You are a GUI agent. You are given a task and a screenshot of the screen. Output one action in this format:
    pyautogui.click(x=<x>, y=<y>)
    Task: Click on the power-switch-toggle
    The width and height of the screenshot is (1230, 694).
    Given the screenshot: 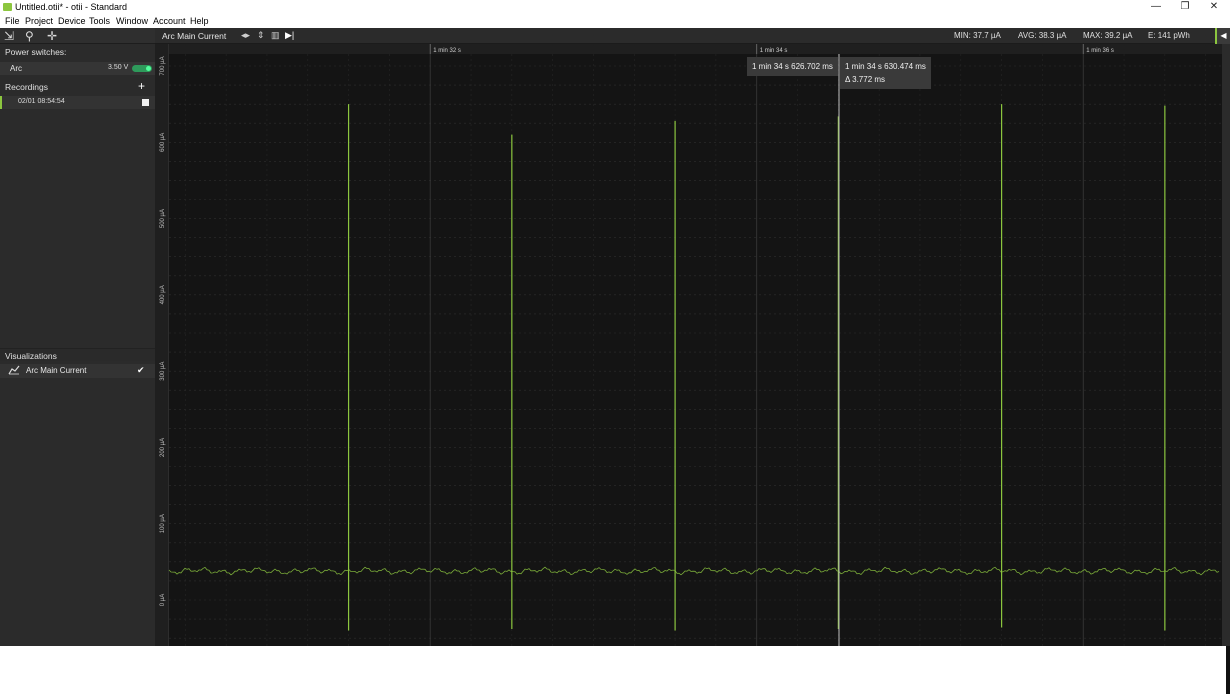 What is the action you would take?
    pyautogui.click(x=142, y=68)
    